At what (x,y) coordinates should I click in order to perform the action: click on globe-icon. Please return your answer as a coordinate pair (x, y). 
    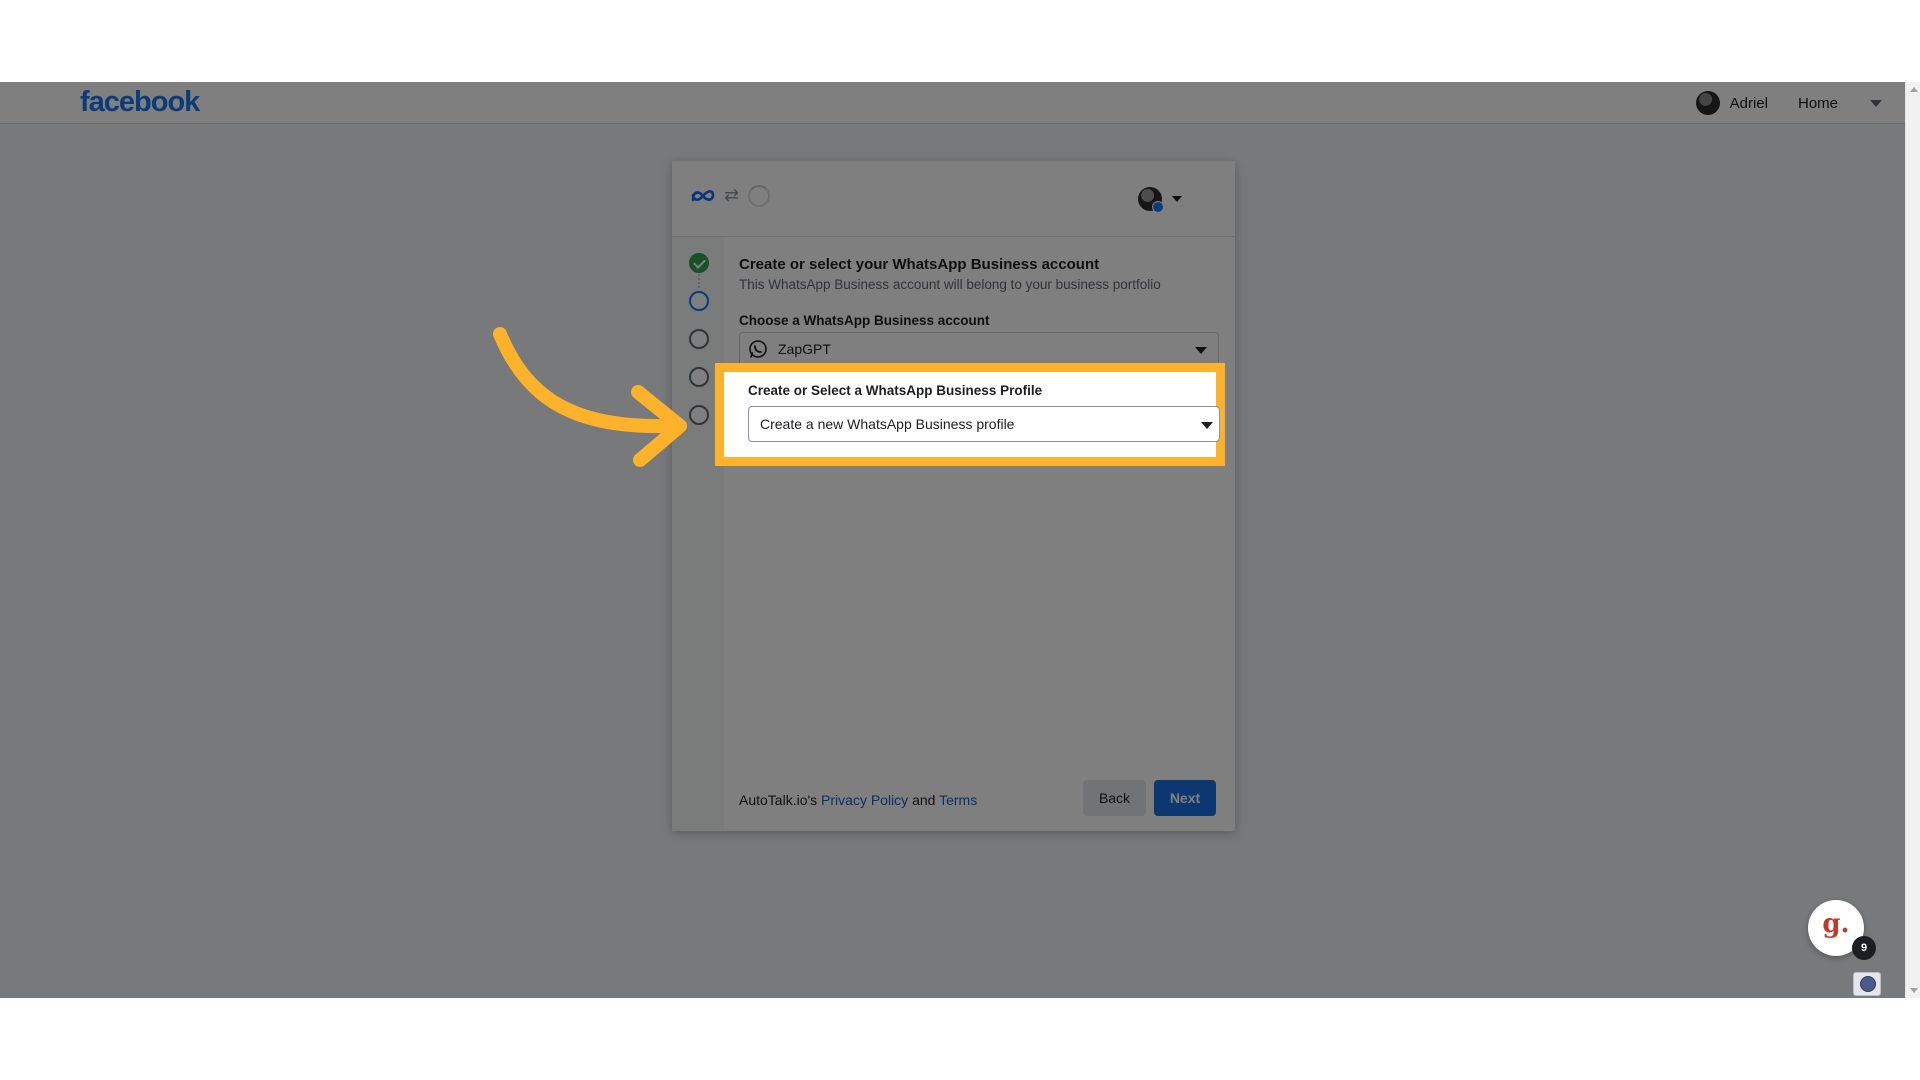
    Looking at the image, I should click on (1868, 984).